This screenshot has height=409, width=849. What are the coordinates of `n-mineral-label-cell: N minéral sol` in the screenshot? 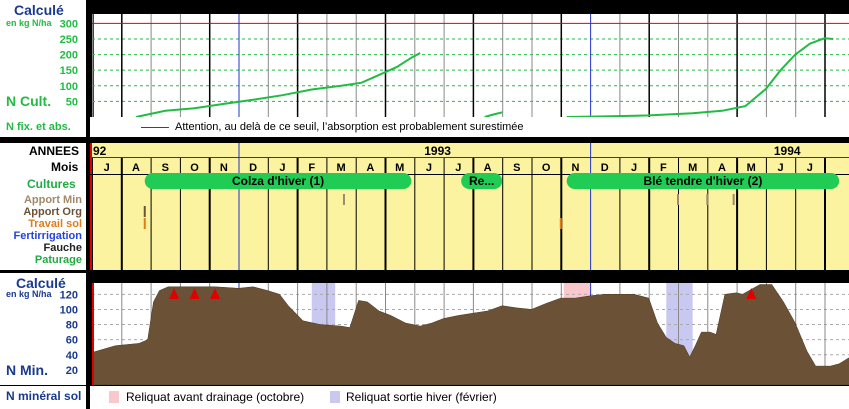 It's located at (43, 397).